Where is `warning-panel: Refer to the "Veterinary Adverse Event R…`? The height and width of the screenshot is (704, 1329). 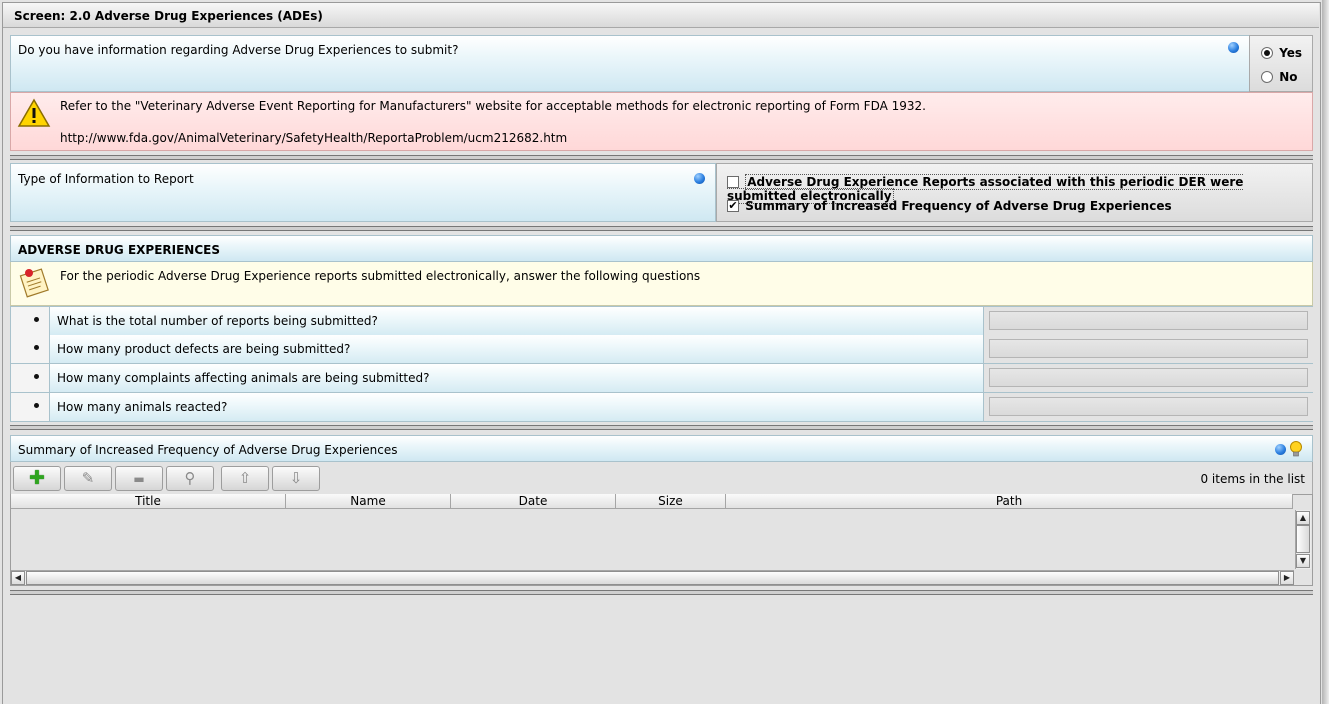 warning-panel: Refer to the "Veterinary Adverse Event R… is located at coordinates (661, 121).